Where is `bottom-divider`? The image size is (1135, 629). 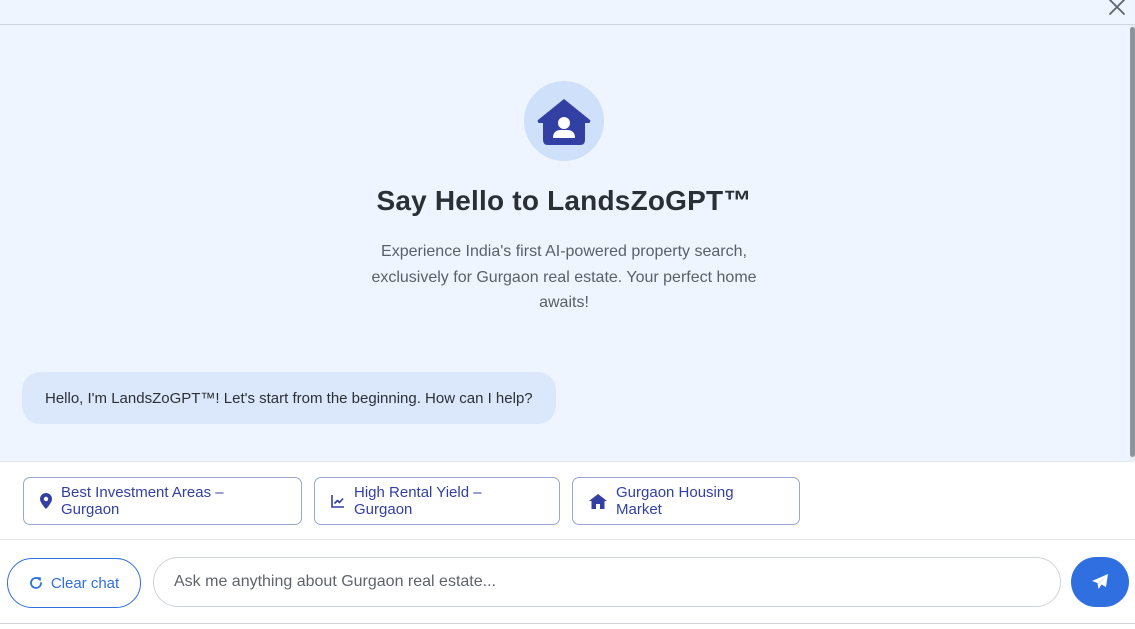 bottom-divider is located at coordinates (567, 623).